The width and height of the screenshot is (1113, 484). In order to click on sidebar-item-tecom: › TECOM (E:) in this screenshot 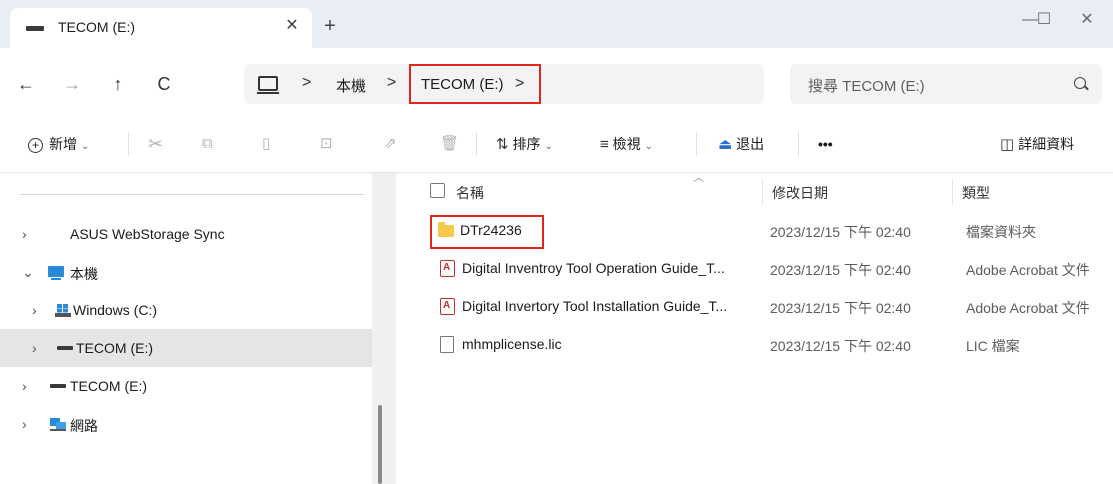, I will do `click(186, 386)`.